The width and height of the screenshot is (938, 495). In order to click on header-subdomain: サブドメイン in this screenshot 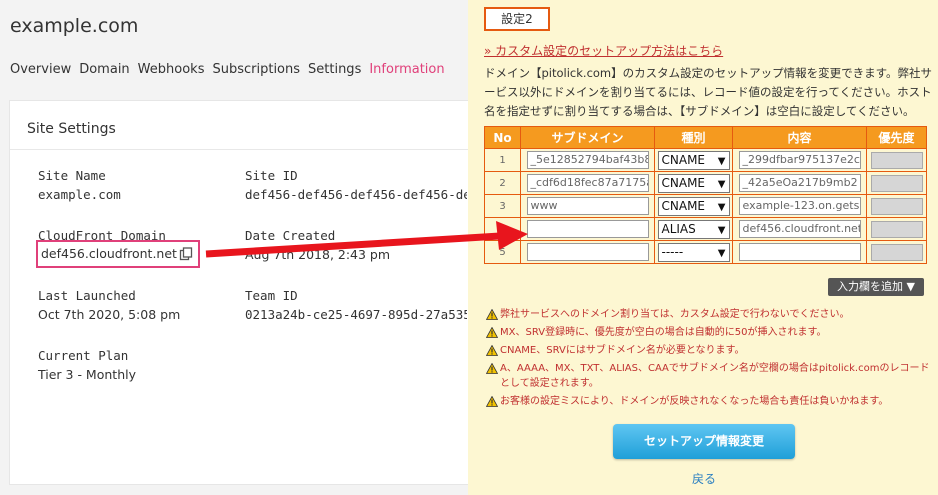, I will do `click(587, 137)`.